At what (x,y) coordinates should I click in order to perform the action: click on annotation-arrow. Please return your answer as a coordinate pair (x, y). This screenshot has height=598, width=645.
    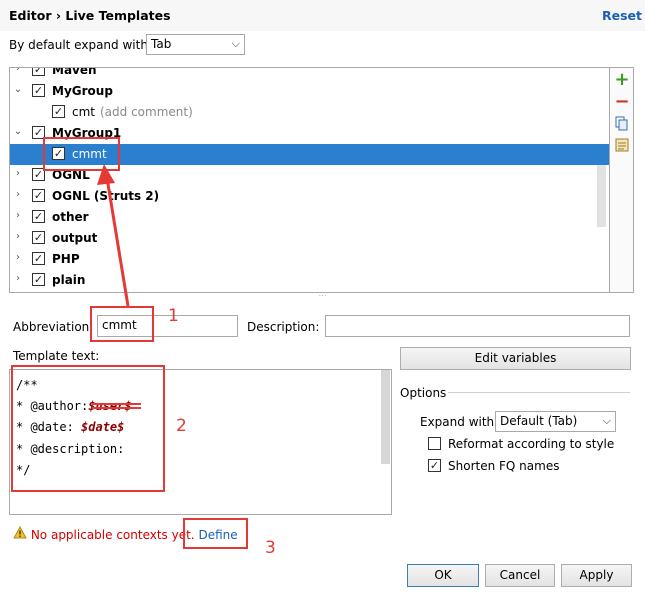
    Looking at the image, I should click on (116, 286).